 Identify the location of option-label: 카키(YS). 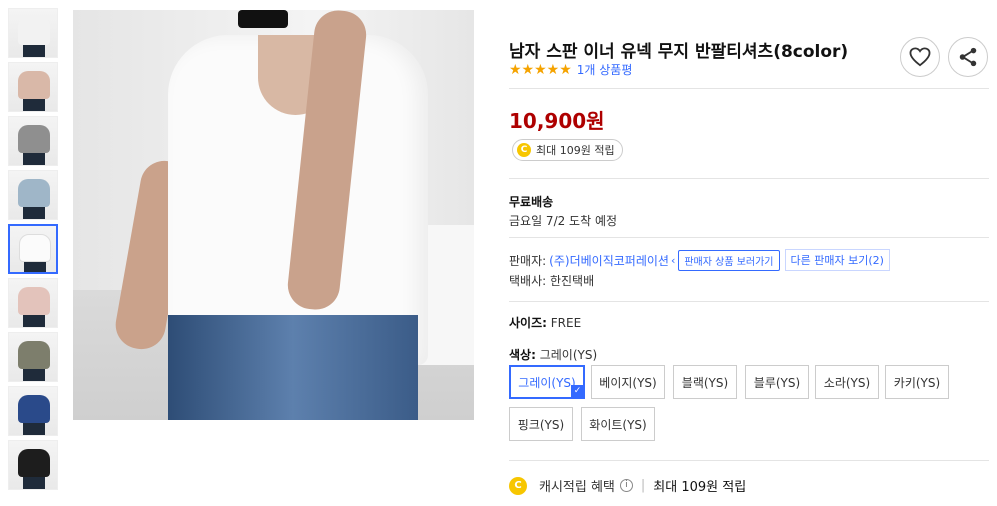
(917, 382).